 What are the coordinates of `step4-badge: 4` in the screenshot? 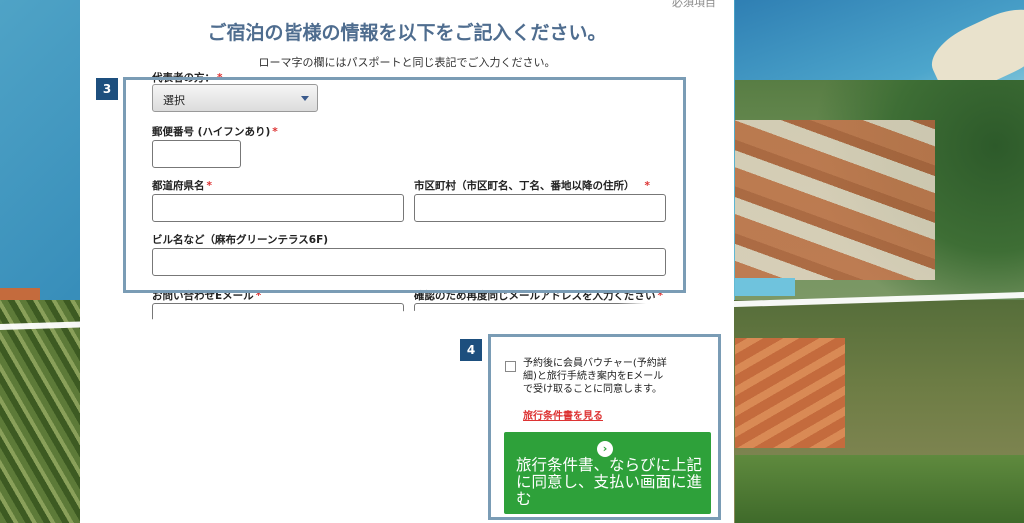 It's located at (471, 350).